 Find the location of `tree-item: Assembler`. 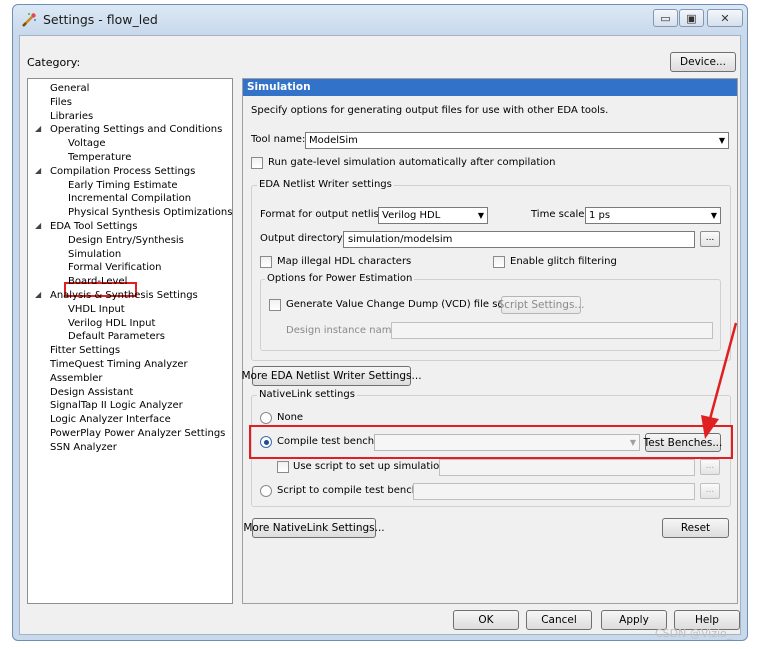

tree-item: Assembler is located at coordinates (76, 379).